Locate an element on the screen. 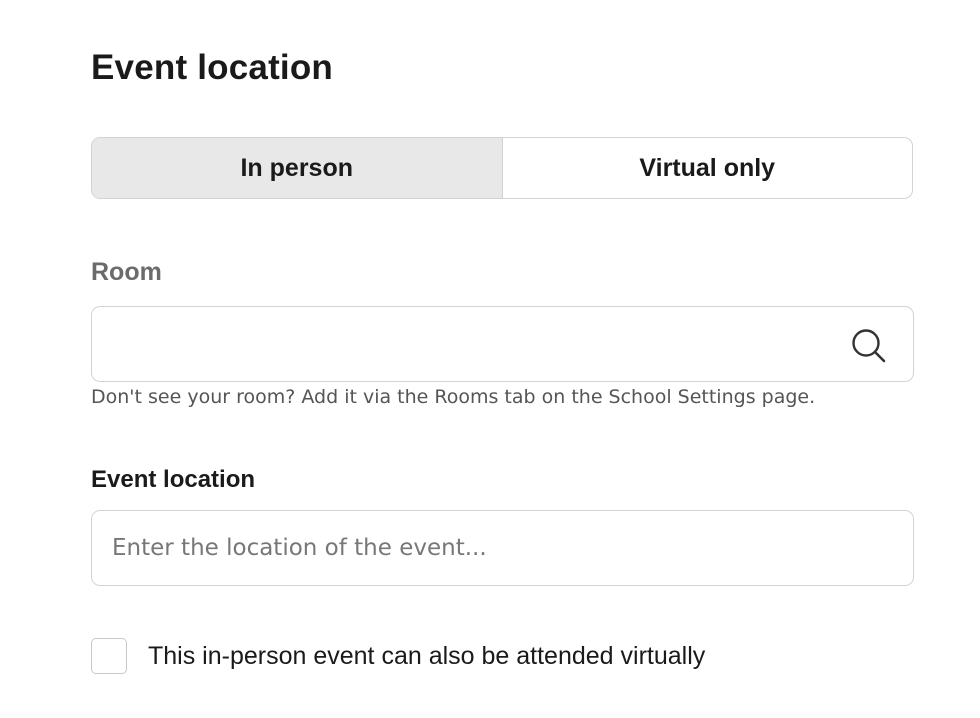 This screenshot has width=980, height=718. virtual-only-label: Virtual only is located at coordinates (707, 167).